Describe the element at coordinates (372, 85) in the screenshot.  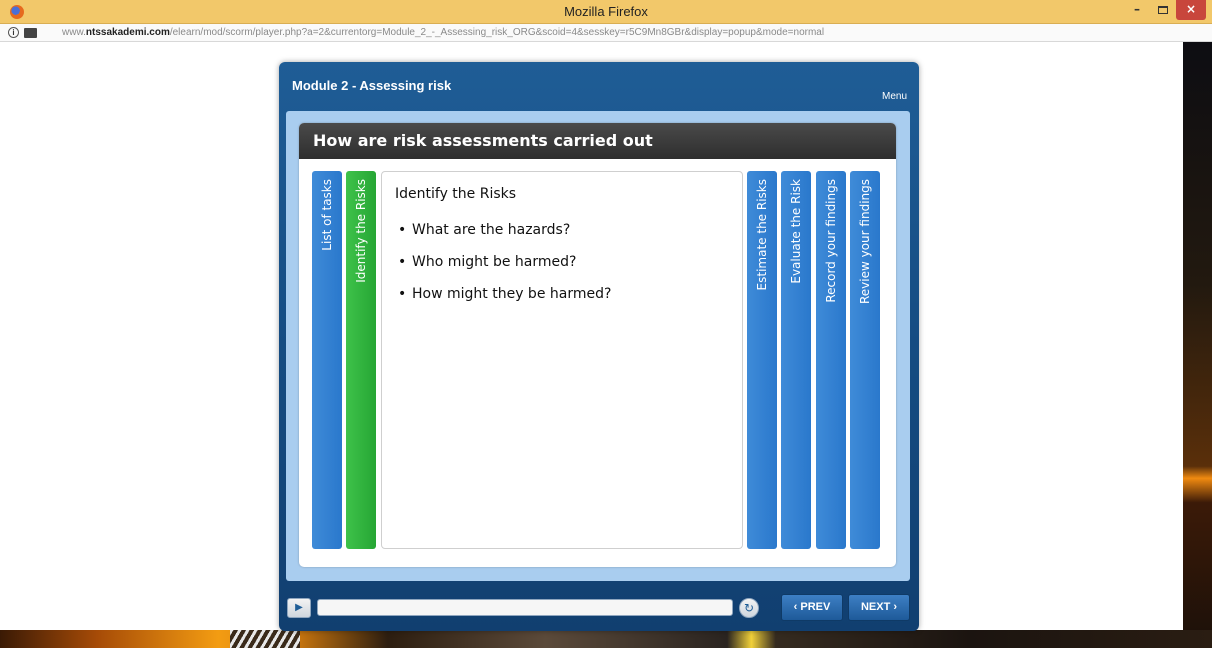
I see `module-title: Module 2 - Assessing risk` at that location.